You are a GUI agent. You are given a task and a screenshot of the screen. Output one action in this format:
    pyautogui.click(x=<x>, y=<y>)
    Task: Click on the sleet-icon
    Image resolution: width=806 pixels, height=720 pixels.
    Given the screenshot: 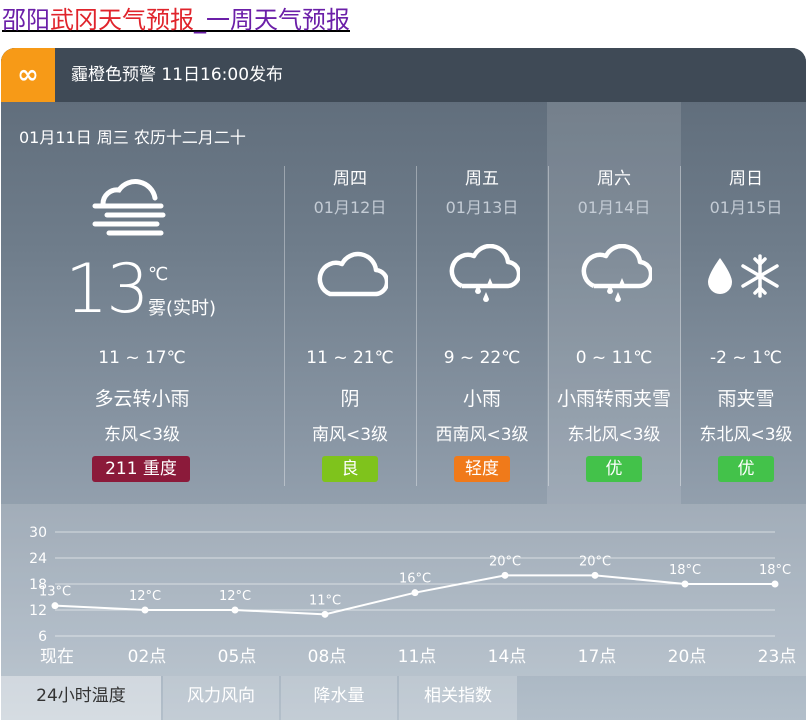 What is the action you would take?
    pyautogui.click(x=743, y=276)
    